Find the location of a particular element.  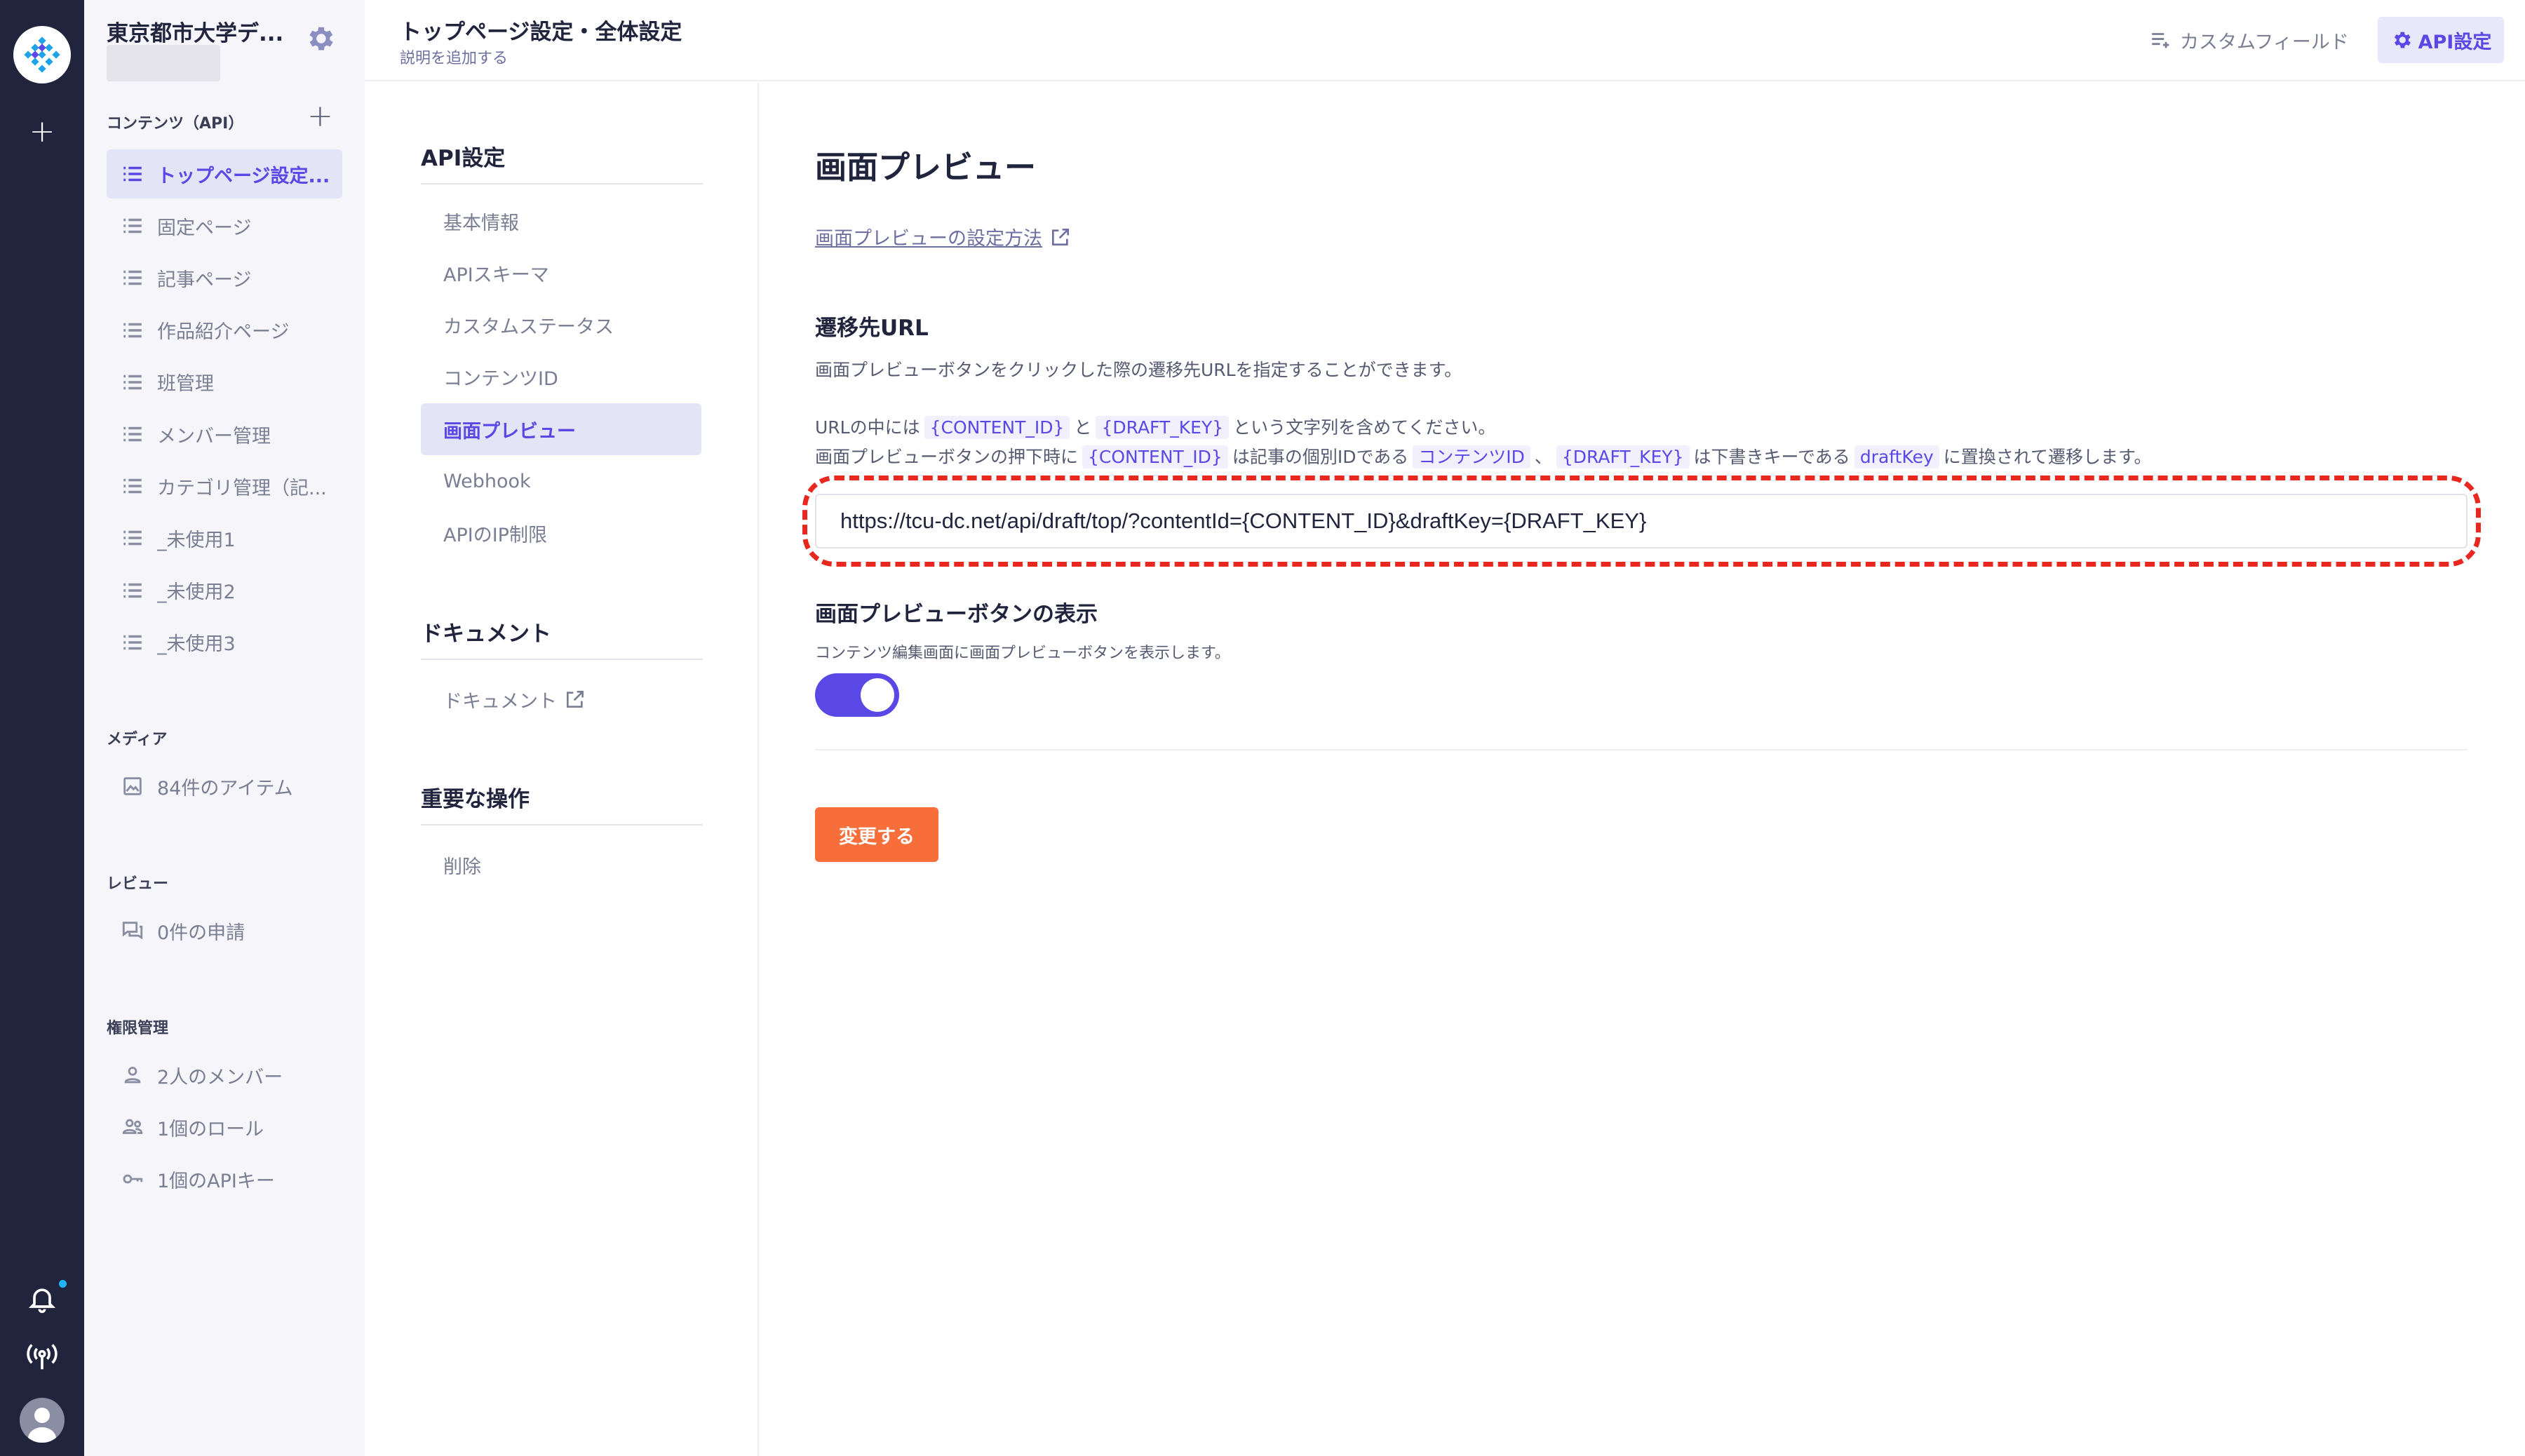

submenu-item-label: 画面プレビュー is located at coordinates (509, 431).